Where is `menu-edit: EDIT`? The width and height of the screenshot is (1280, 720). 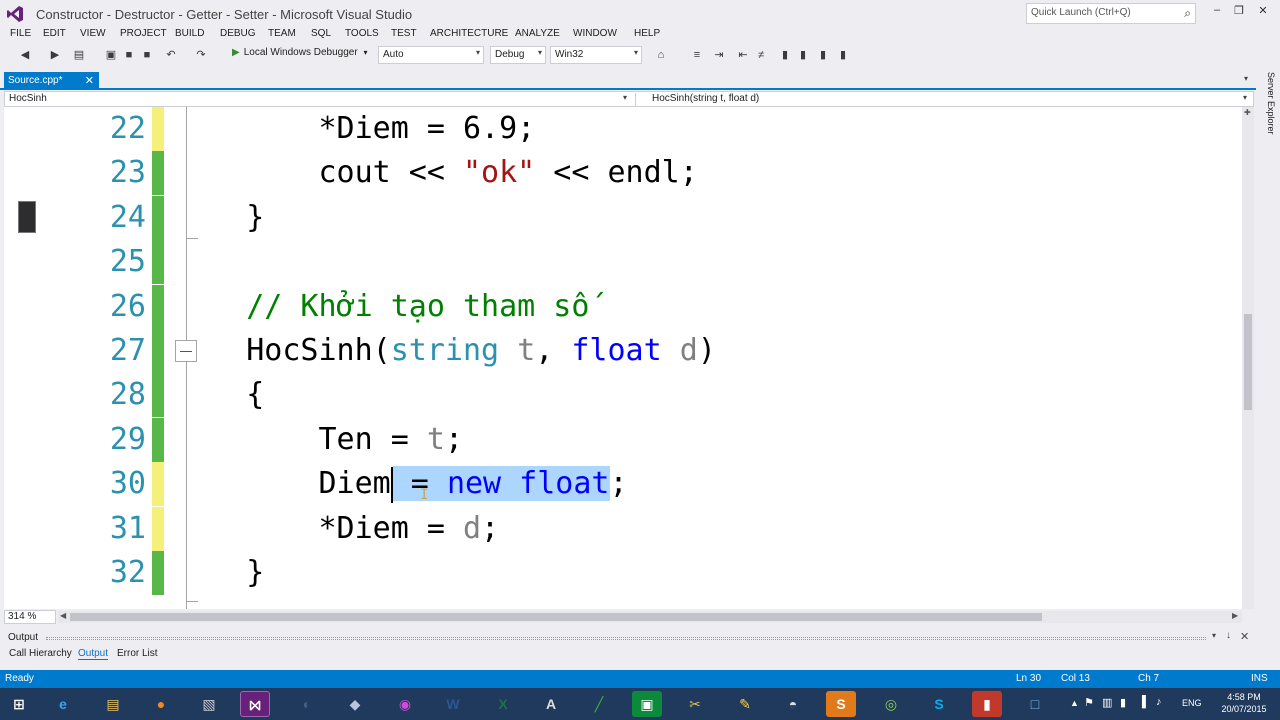
menu-edit: EDIT is located at coordinates (54, 33).